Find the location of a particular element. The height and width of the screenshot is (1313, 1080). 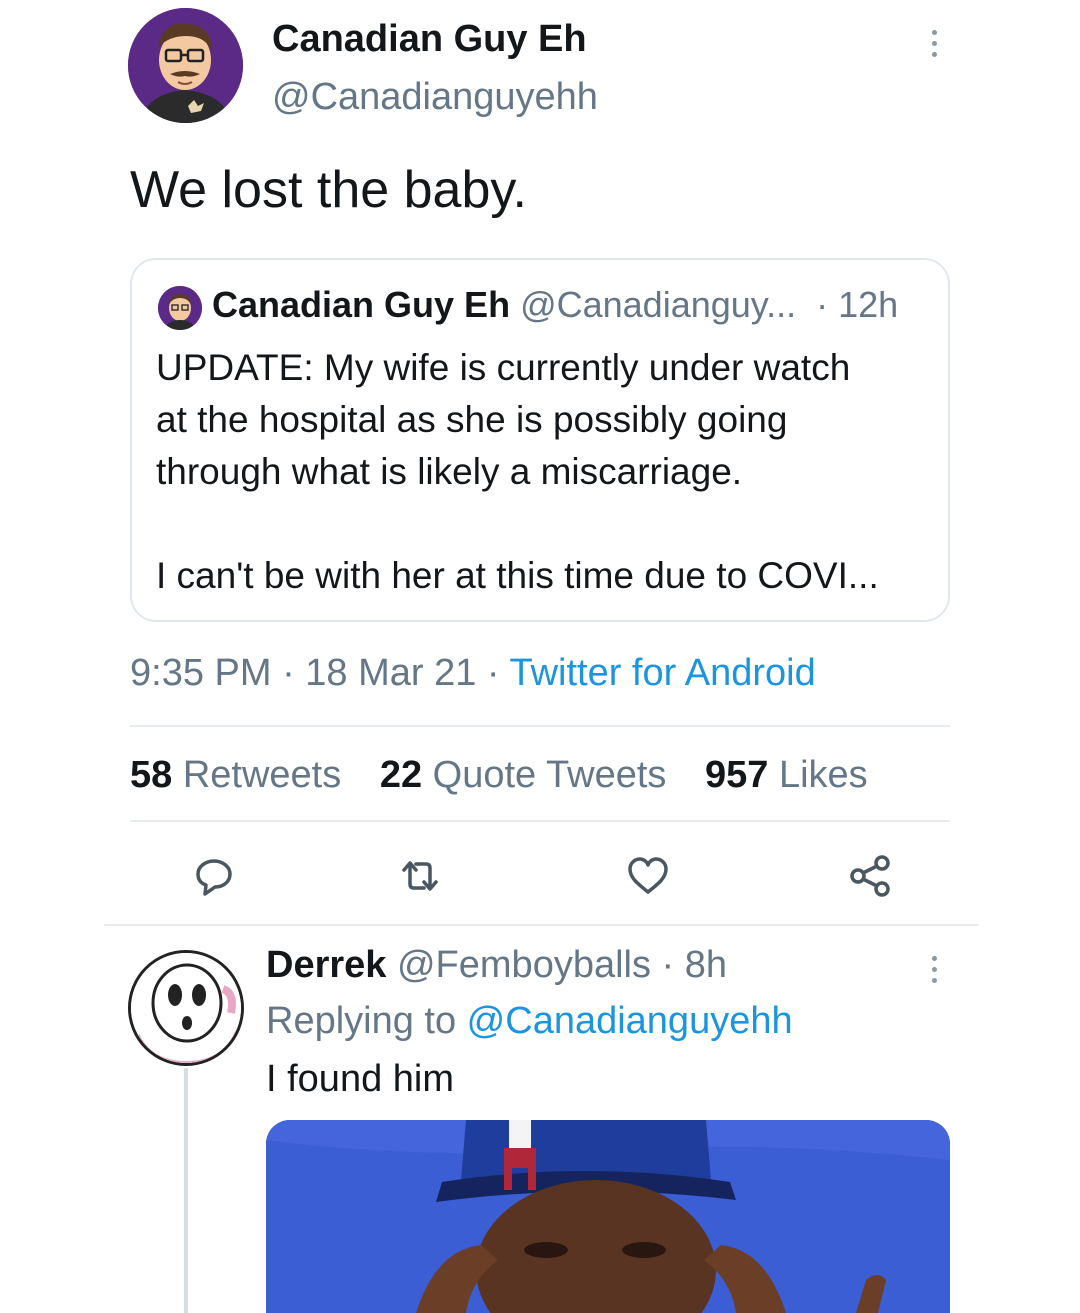

likes-label: Likes is located at coordinates (818, 775).